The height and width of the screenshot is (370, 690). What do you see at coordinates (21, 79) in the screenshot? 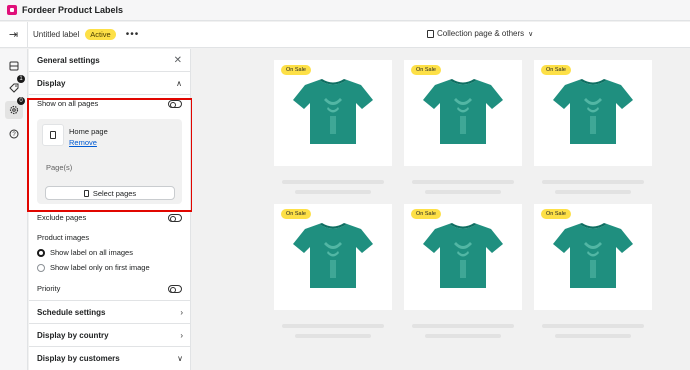
I see `rail-badge: 1` at bounding box center [21, 79].